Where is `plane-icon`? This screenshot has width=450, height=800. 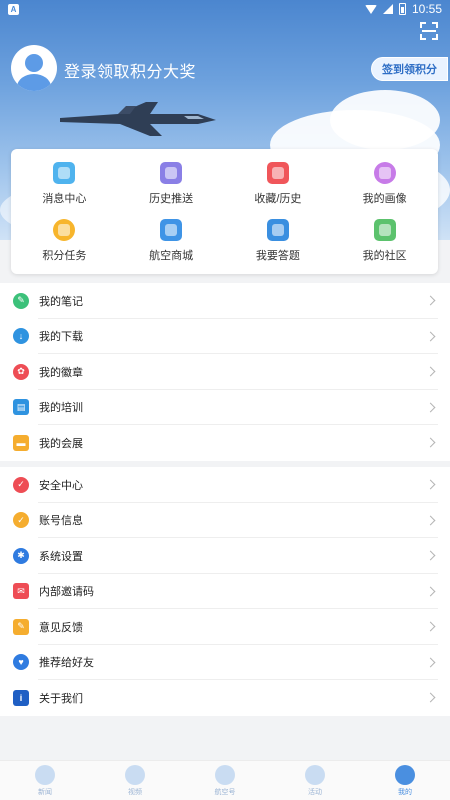
plane-icon is located at coordinates (225, 774).